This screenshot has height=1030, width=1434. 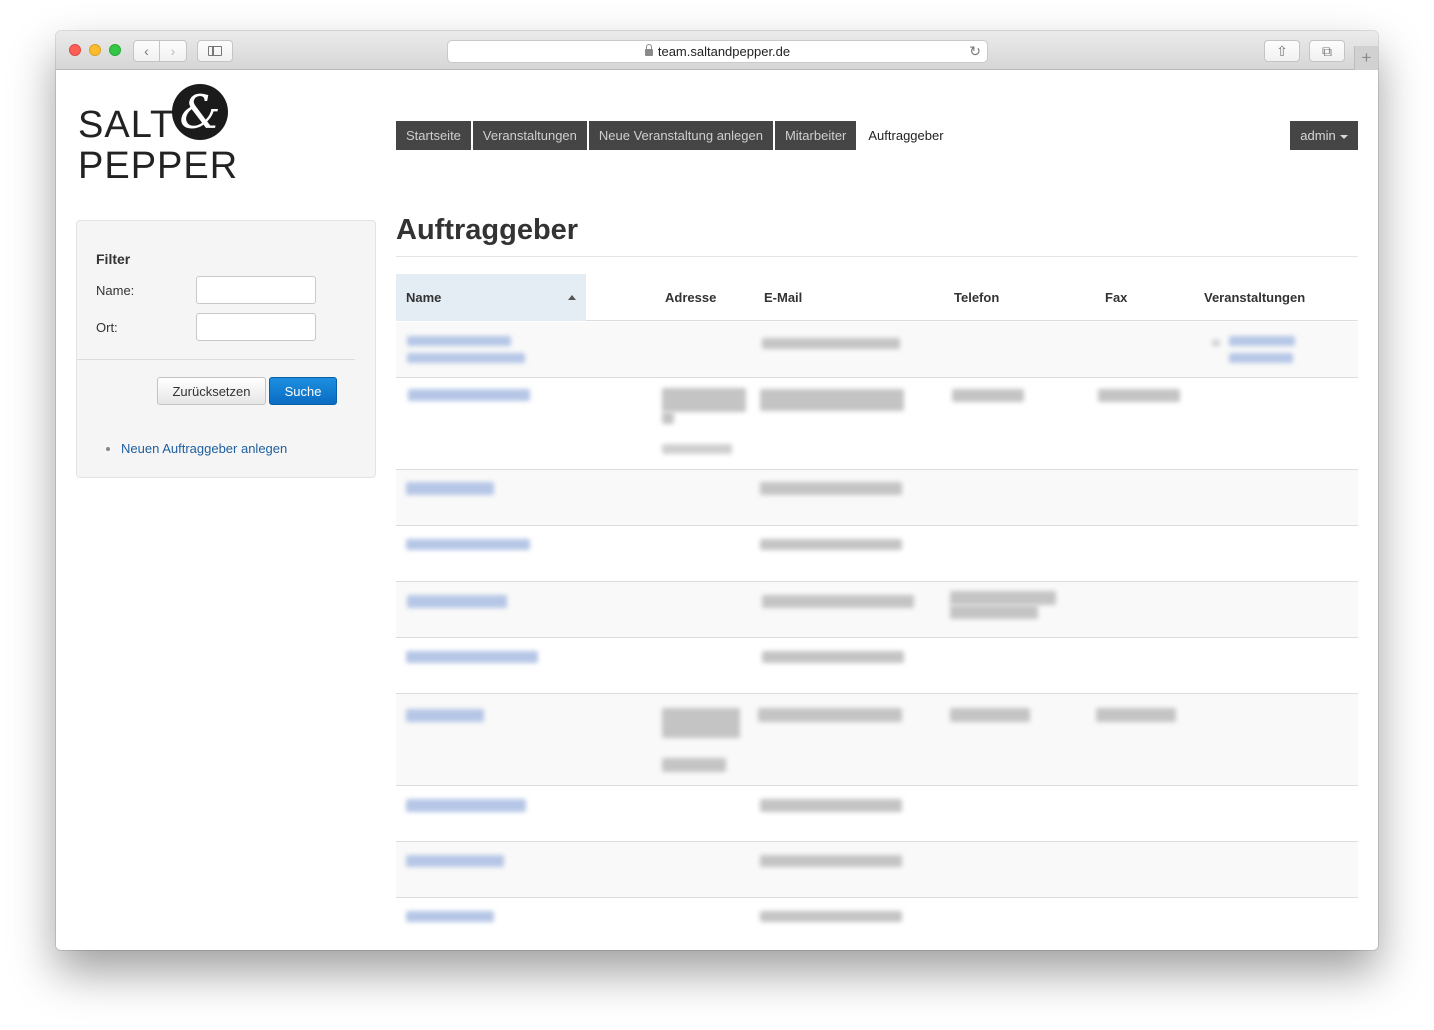 I want to click on caret-down-icon, so click(x=1343, y=136).